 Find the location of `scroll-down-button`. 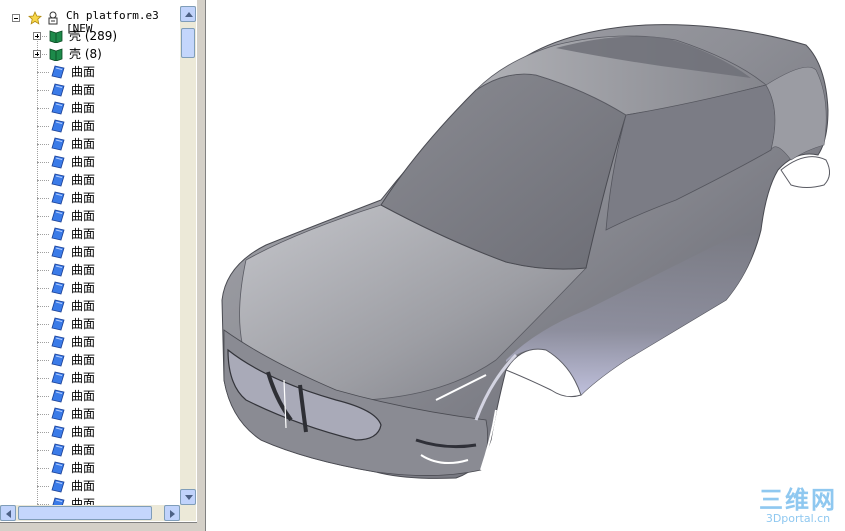

scroll-down-button is located at coordinates (188, 497).